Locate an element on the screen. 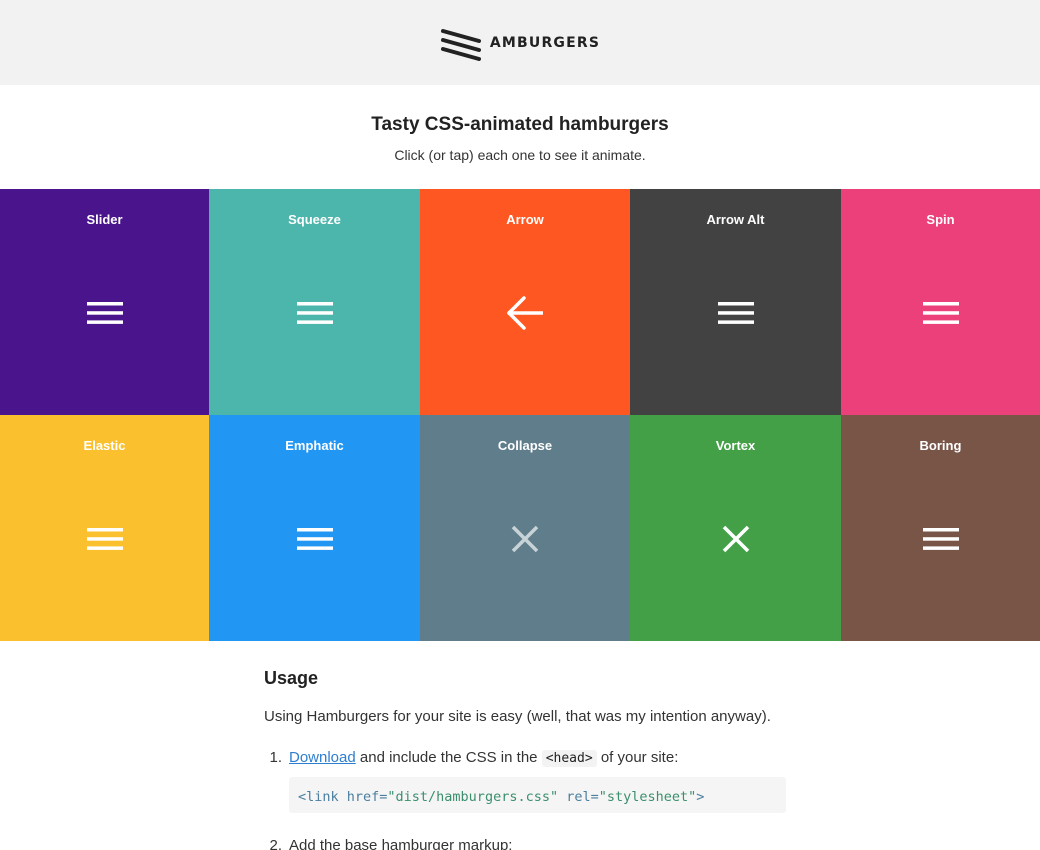  hamburger-button-slider is located at coordinates (105, 313).